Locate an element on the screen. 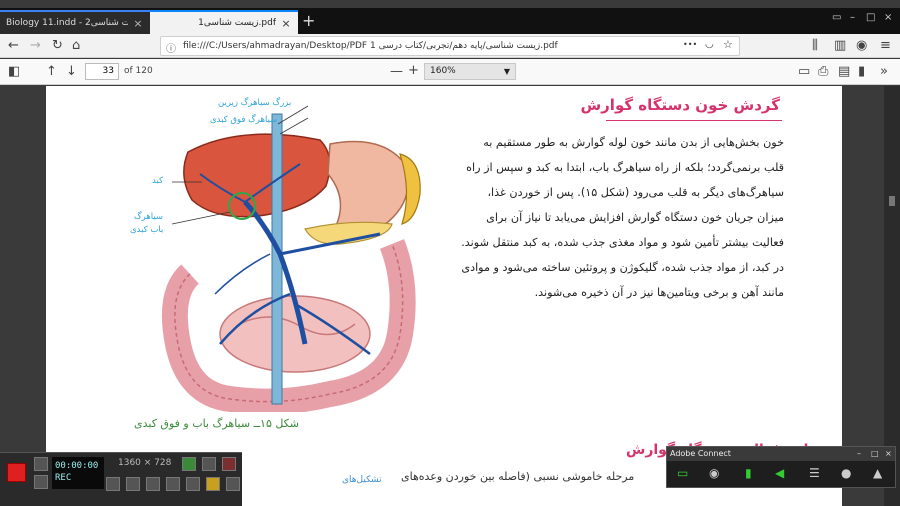  adobe-connect-title: Adobe Connect is located at coordinates (700, 453).